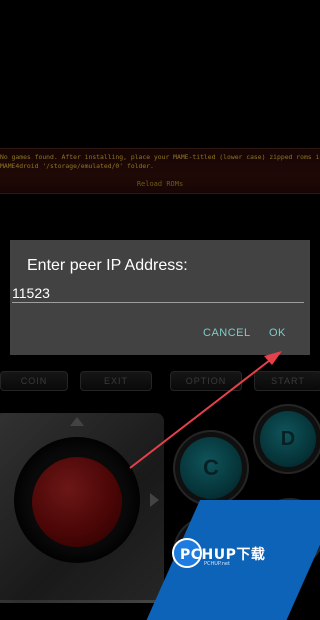  Describe the element at coordinates (227, 333) in the screenshot. I see `cancel-button: CANCEL` at that location.